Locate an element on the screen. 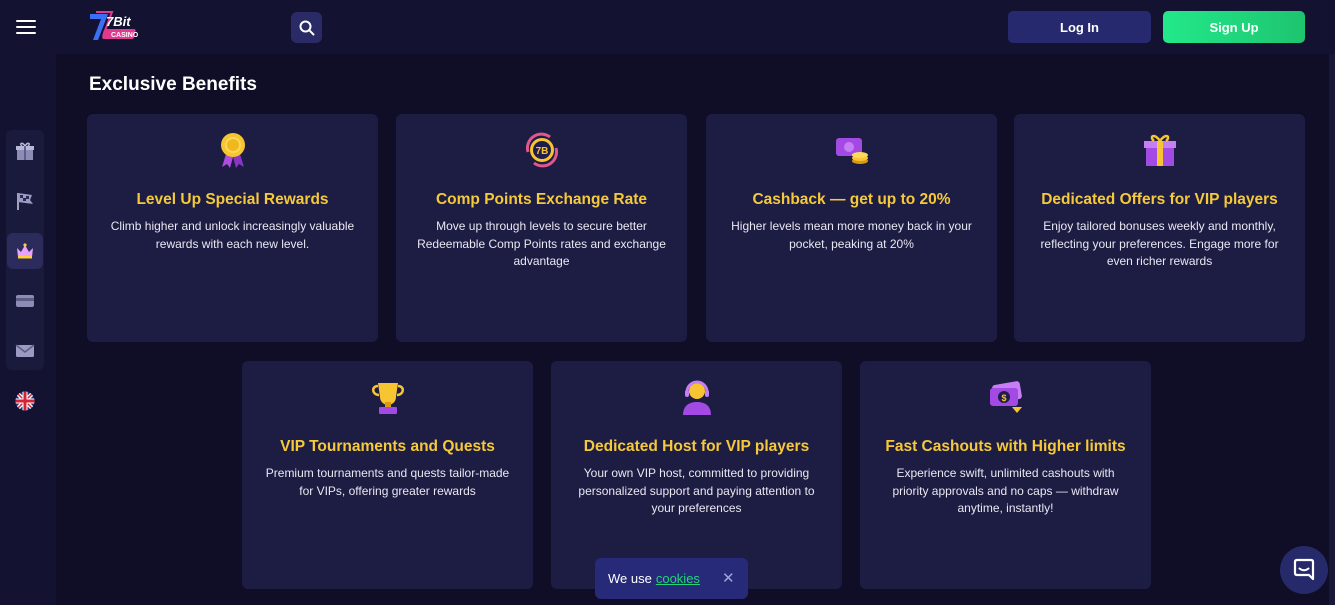 This screenshot has width=1335, height=605. gift-box-icon is located at coordinates (1160, 150).